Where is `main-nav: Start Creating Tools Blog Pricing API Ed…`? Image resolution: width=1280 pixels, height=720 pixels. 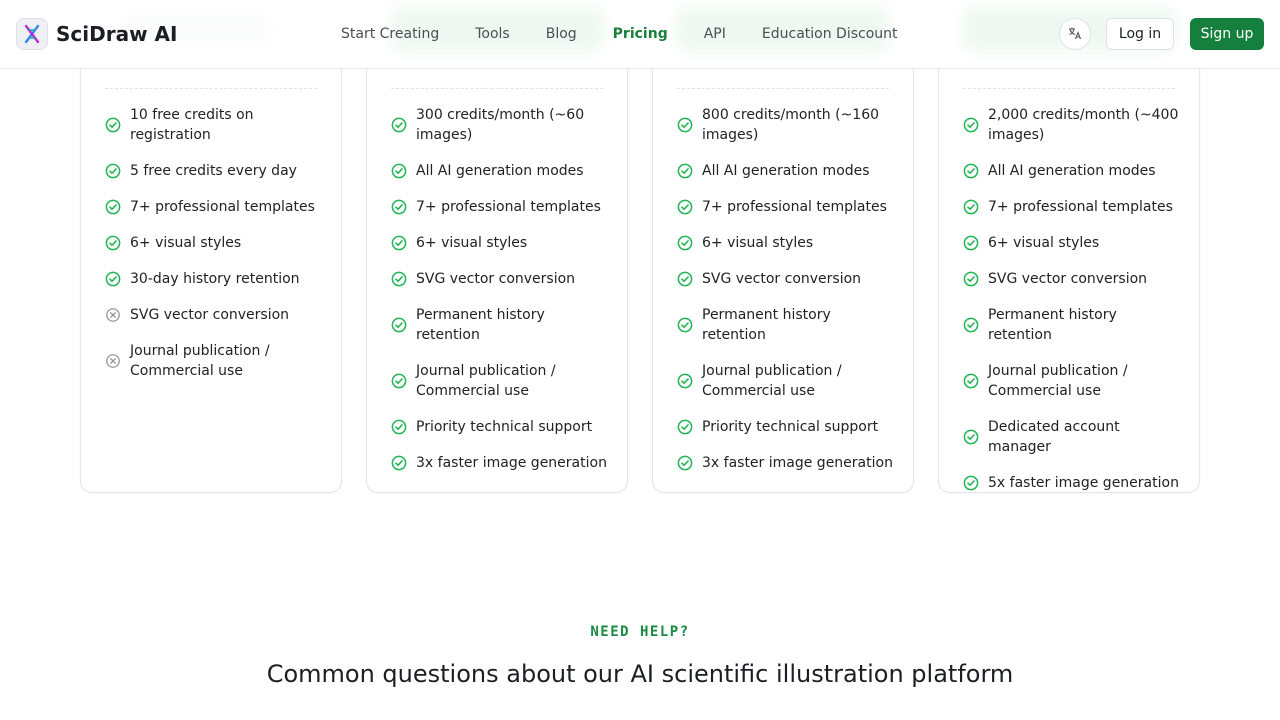 main-nav: Start Creating Tools Blog Pricing API Ed… is located at coordinates (637, 34).